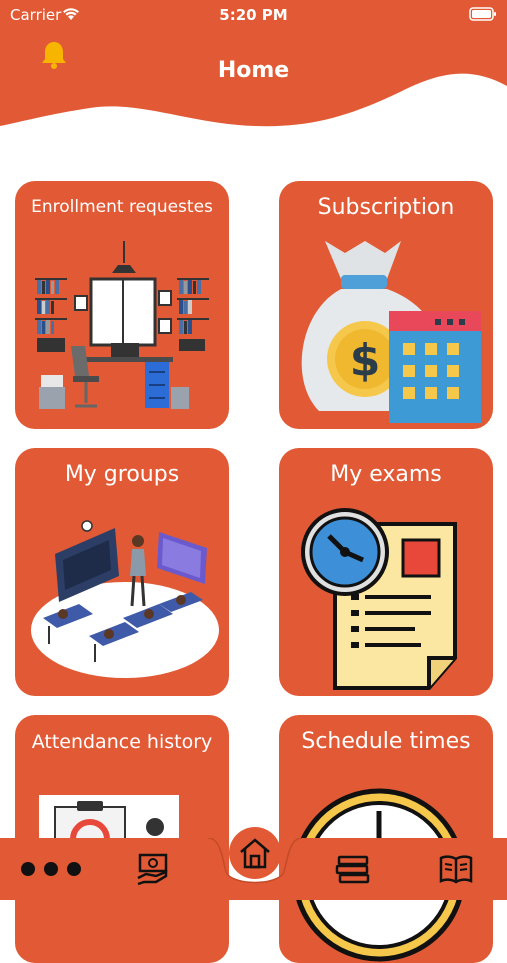 The width and height of the screenshot is (507, 963). I want to click on tab-more, so click(51, 869).